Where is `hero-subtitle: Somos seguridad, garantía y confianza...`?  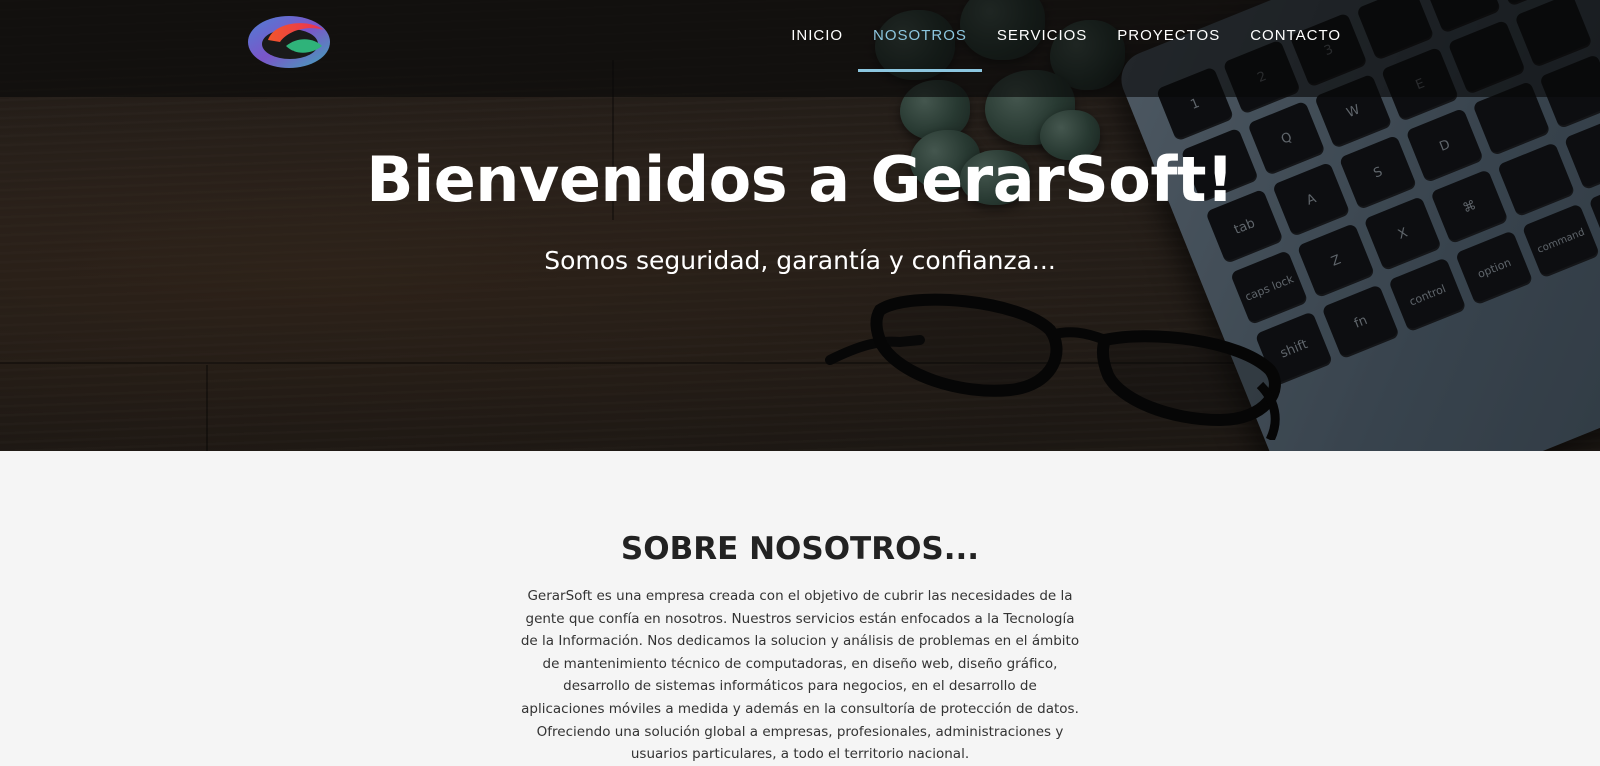
hero-subtitle: Somos seguridad, garantía y confianza... is located at coordinates (800, 260).